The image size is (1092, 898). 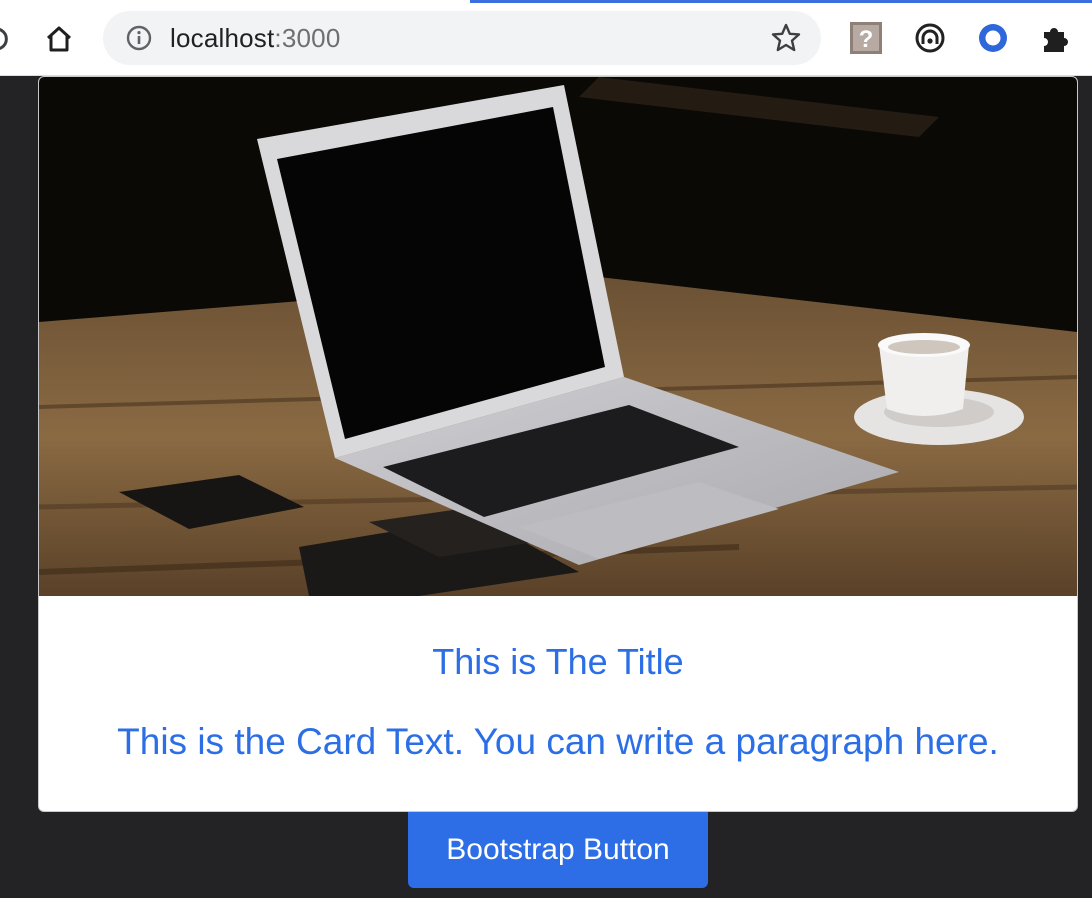 What do you see at coordinates (1056, 38) in the screenshot?
I see `puzzle-icon` at bounding box center [1056, 38].